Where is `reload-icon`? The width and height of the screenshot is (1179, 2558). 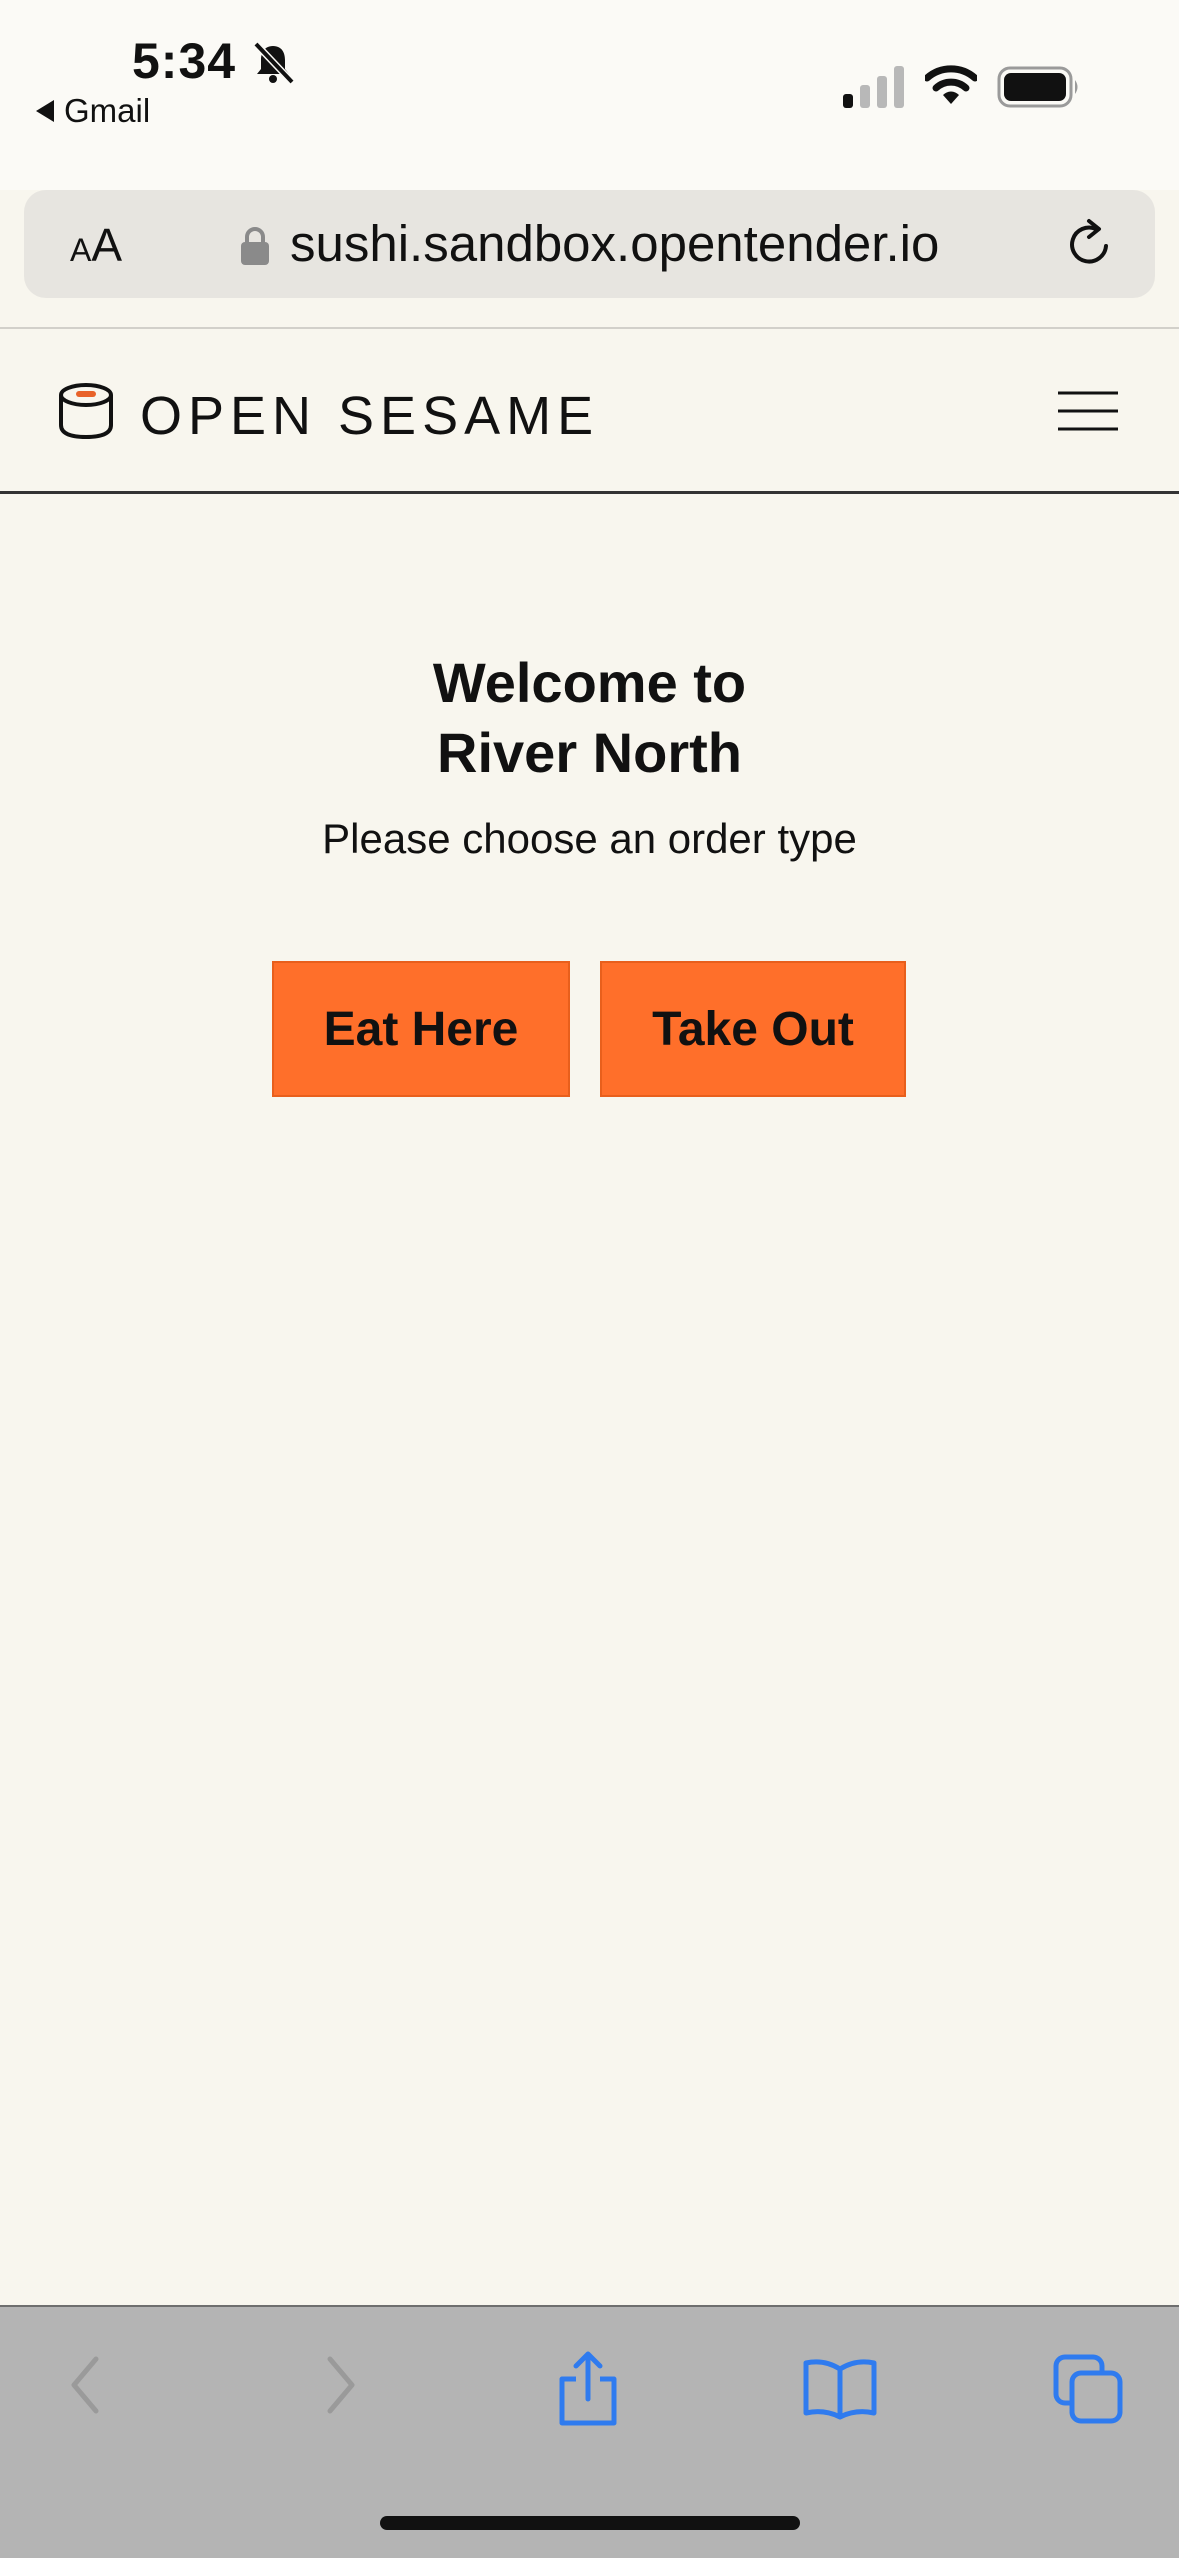
reload-icon is located at coordinates (1090, 244).